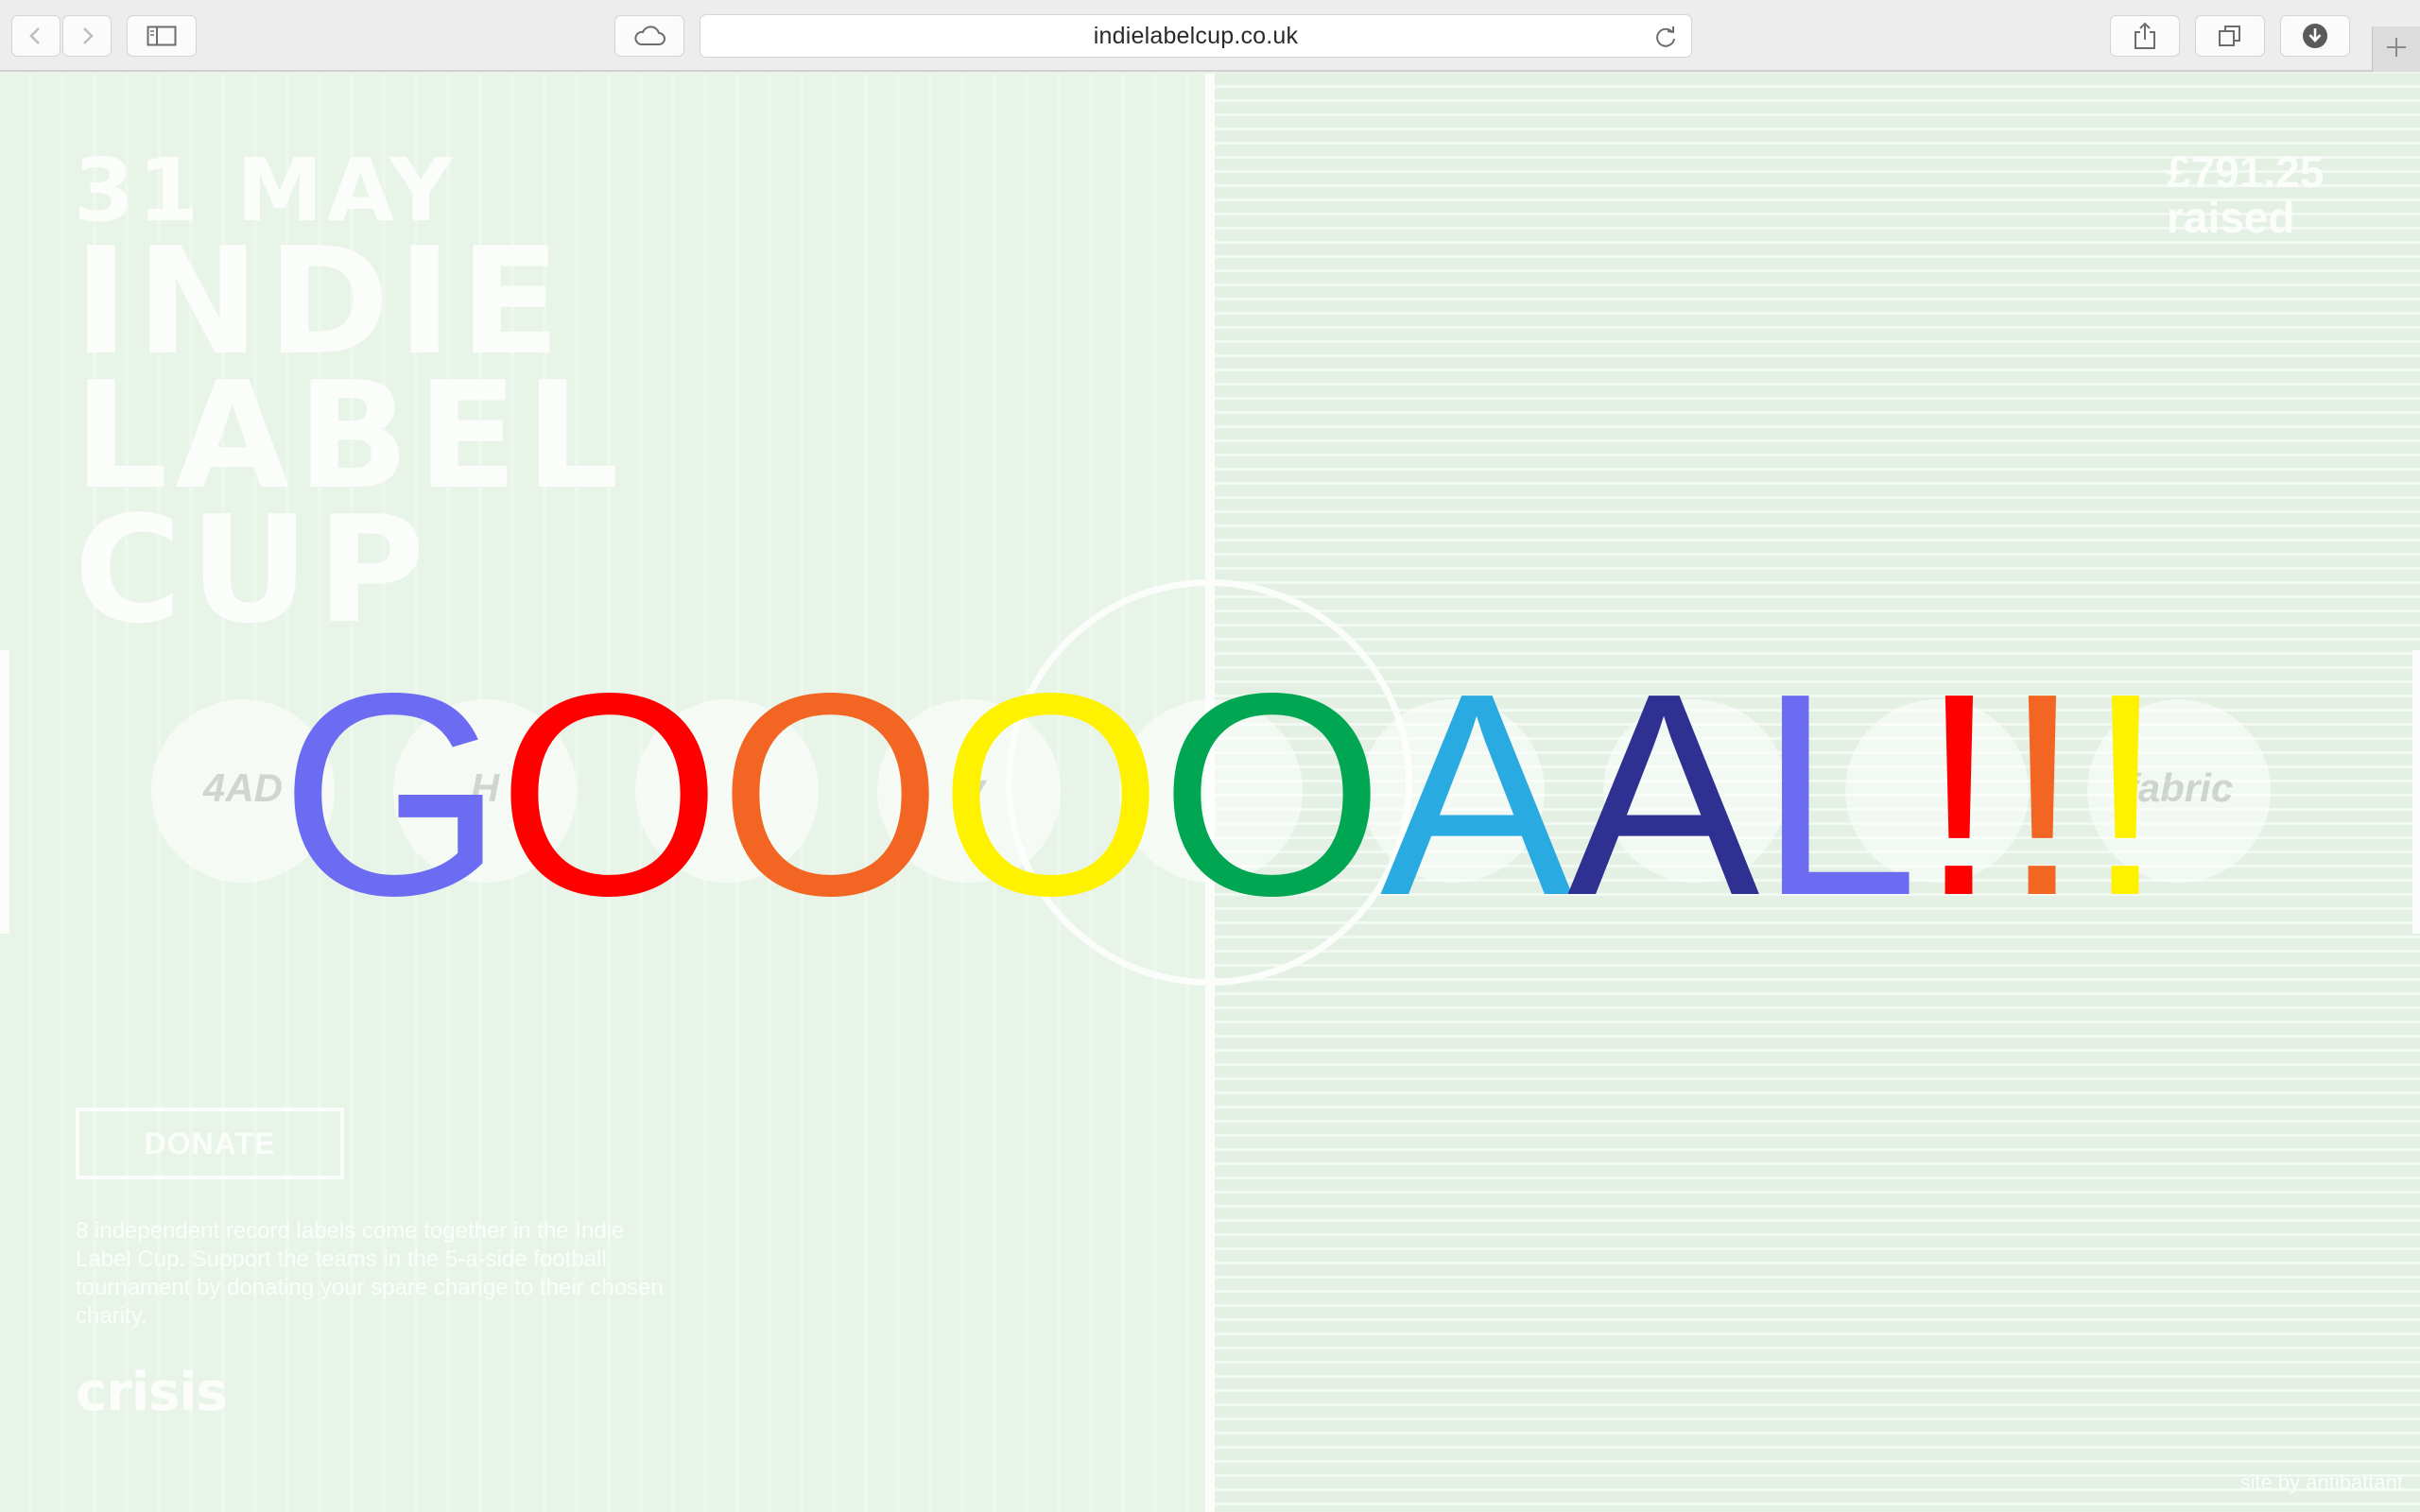  I want to click on new-tab-button, so click(2396, 49).